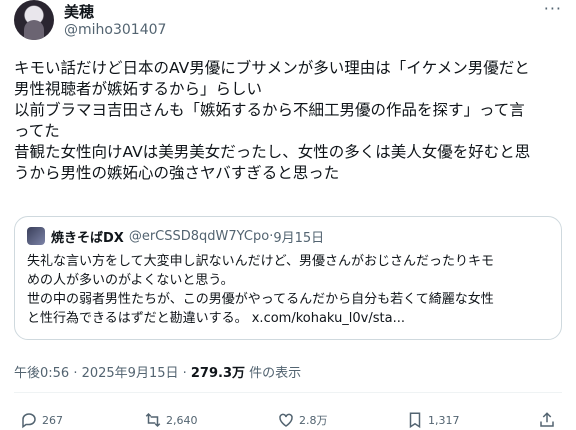 The image size is (576, 430). What do you see at coordinates (553, 9) in the screenshot?
I see `more-options-icon: ···` at bounding box center [553, 9].